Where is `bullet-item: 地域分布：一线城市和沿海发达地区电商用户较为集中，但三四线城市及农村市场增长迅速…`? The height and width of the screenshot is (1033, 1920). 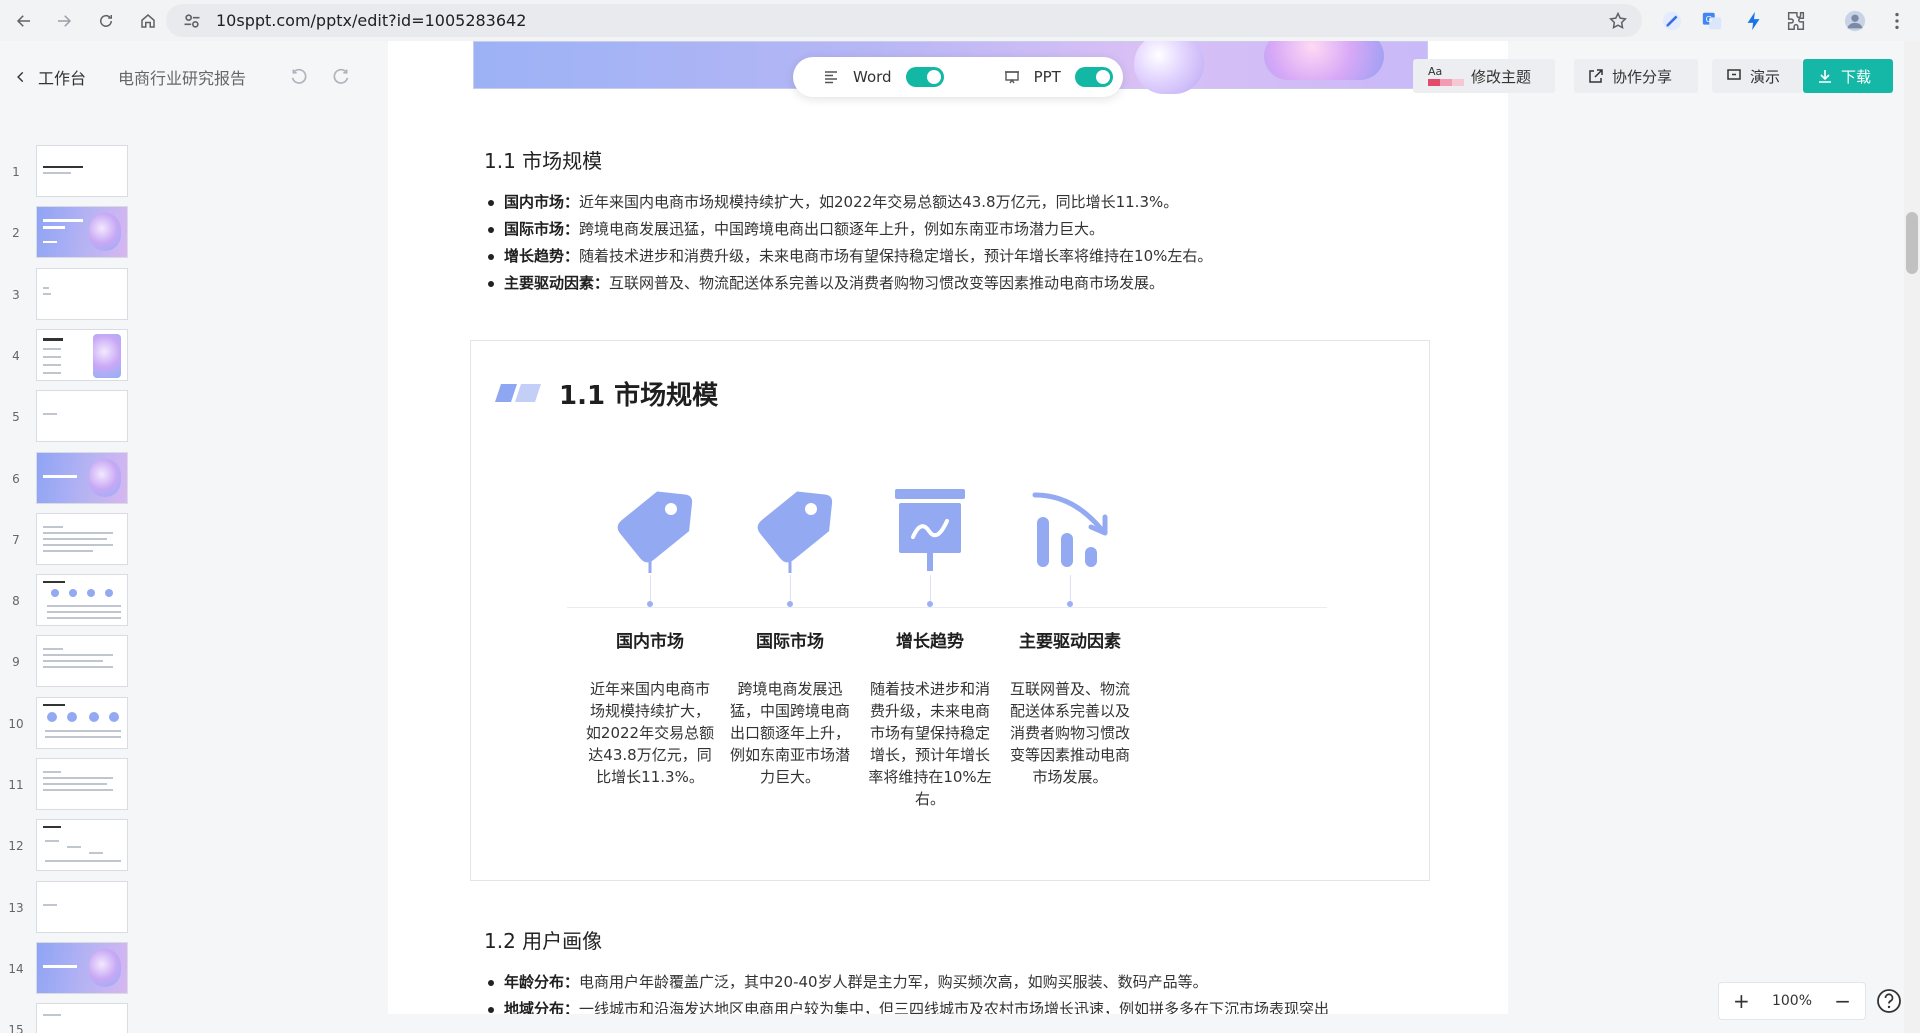
bullet-item: 地域分布：一线城市和沿海发达地区电商用户较为集中，但三四线城市及农村市场增长迅速… is located at coordinates (936, 1005).